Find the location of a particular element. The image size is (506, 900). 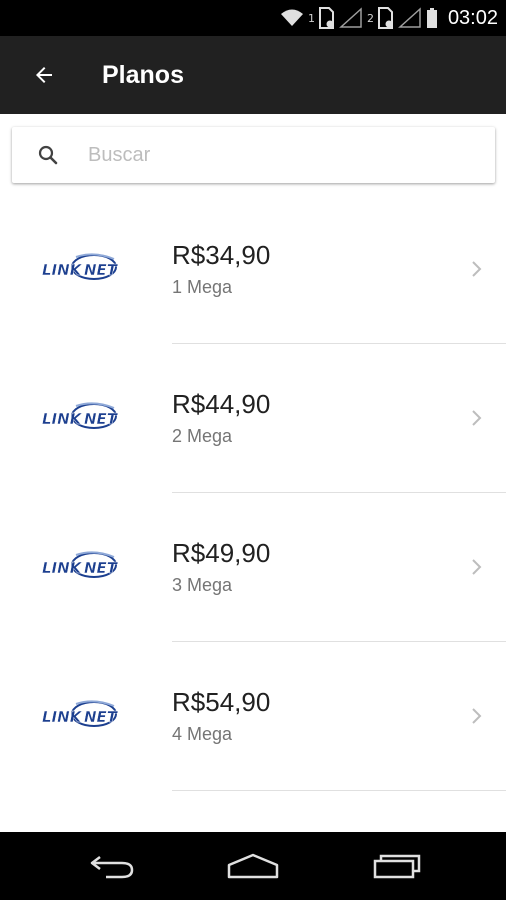

navigation-bar is located at coordinates (253, 866).